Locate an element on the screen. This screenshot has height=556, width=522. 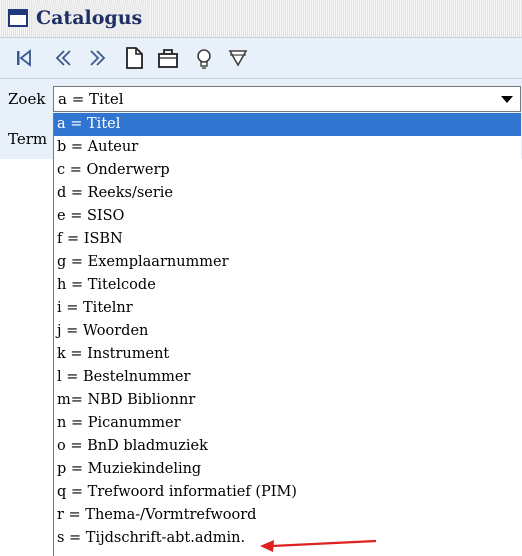
filter-icon is located at coordinates (238, 58).